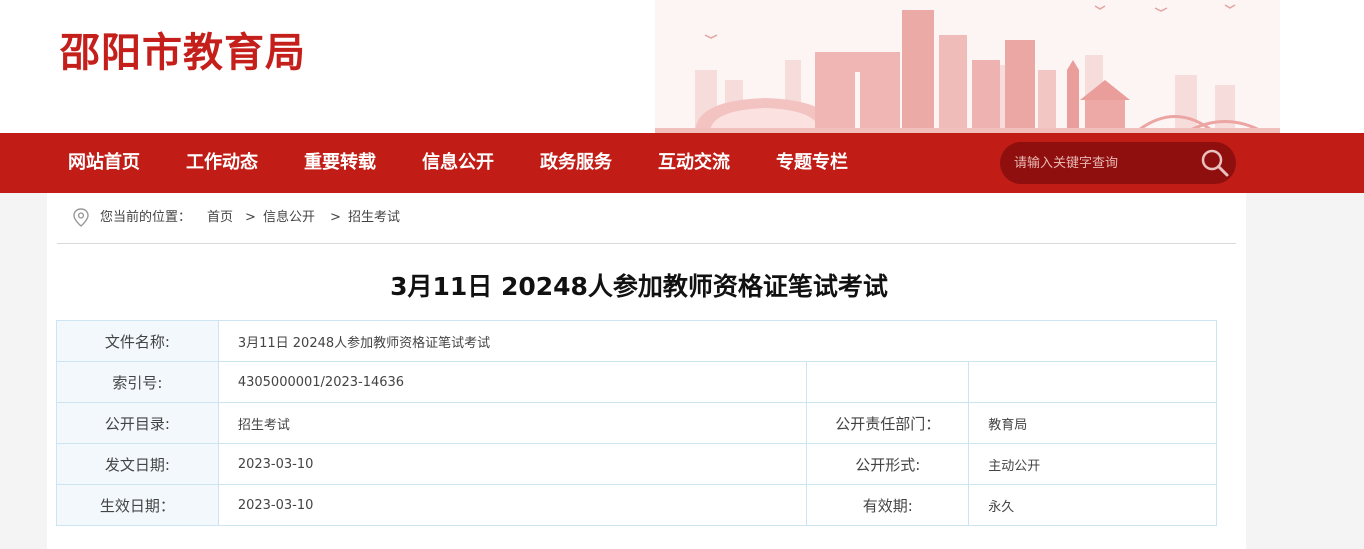 Image resolution: width=1364 pixels, height=549 pixels. What do you see at coordinates (646, 218) in the screenshot?
I see `breadcrumb: 您当前的位置： 首页 > 信息公开 > 招生考试` at bounding box center [646, 218].